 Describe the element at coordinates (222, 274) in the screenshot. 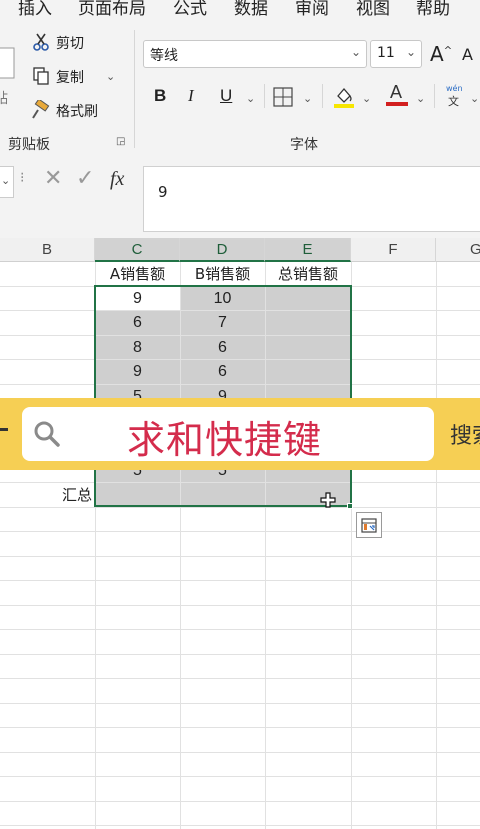

I see `header-cell-b-sales: B销售额` at that location.